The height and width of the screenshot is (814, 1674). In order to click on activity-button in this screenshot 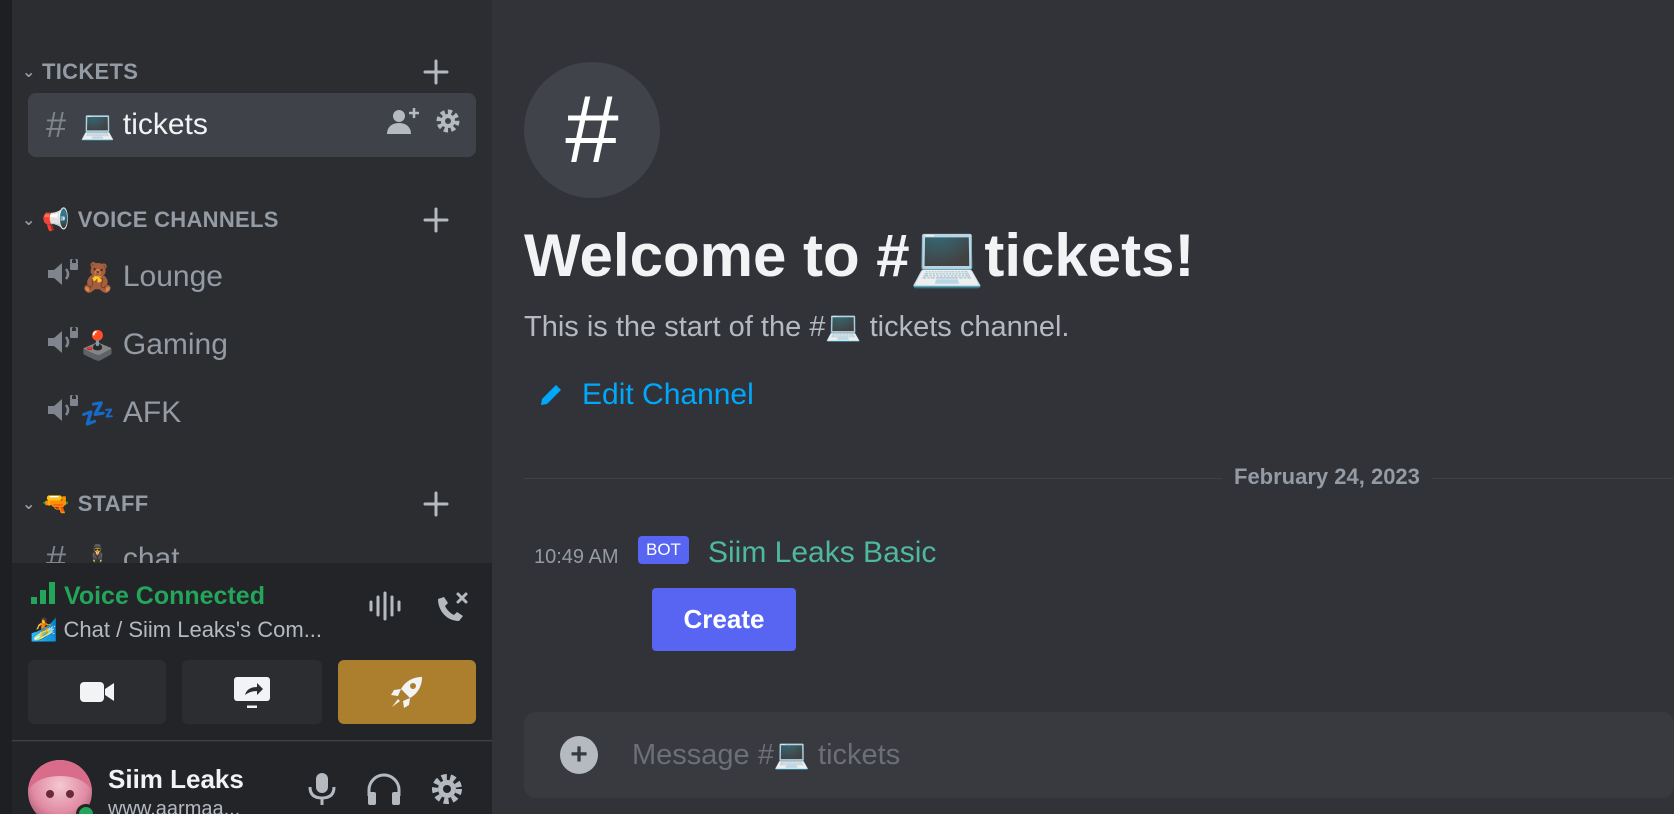, I will do `click(407, 692)`.